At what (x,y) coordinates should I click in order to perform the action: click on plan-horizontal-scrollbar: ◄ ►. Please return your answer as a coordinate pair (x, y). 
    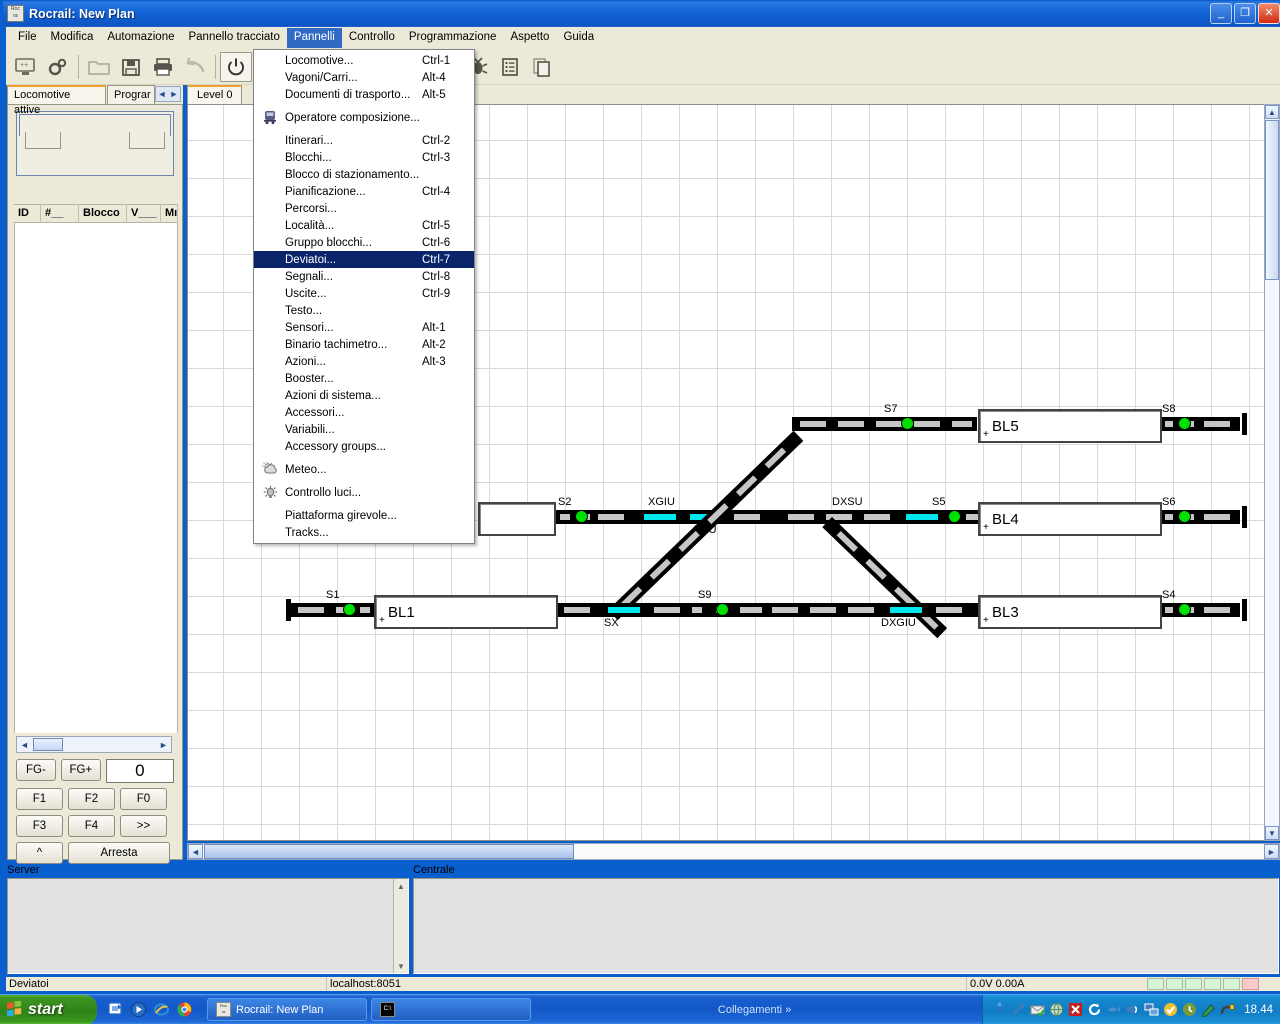
    Looking at the image, I should click on (733, 851).